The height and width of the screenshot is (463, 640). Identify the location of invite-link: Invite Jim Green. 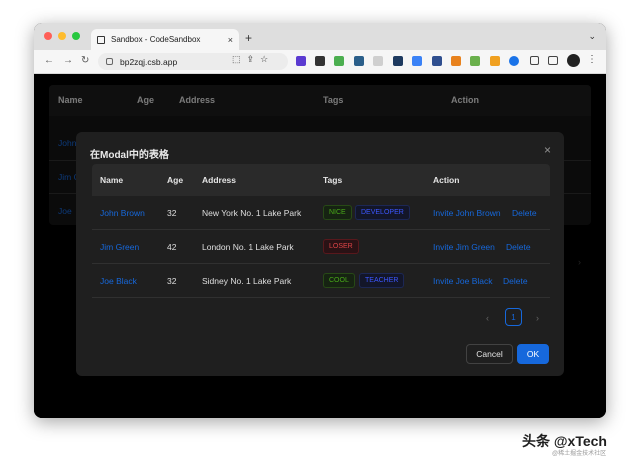
(464, 247).